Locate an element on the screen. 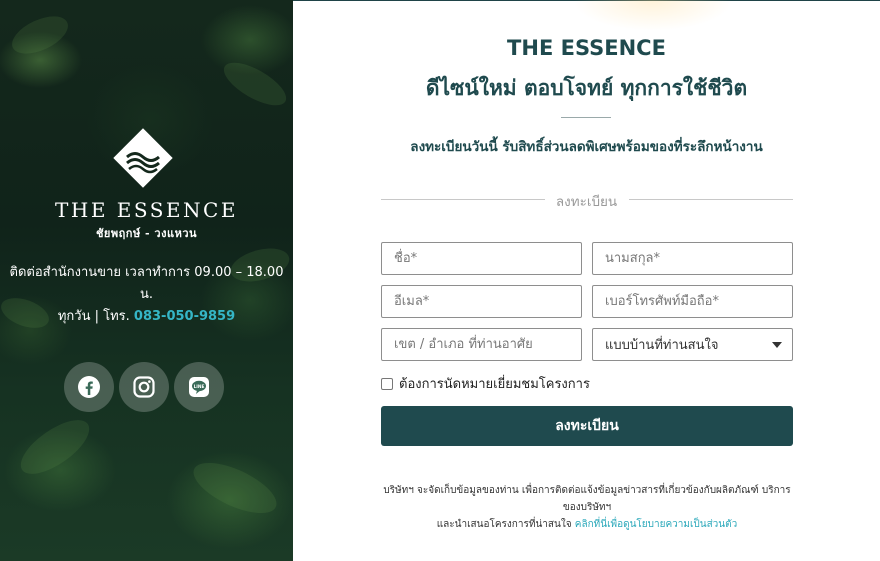 Image resolution: width=880 pixels, height=561 pixels. register-button: ลงทะเบียน is located at coordinates (587, 426).